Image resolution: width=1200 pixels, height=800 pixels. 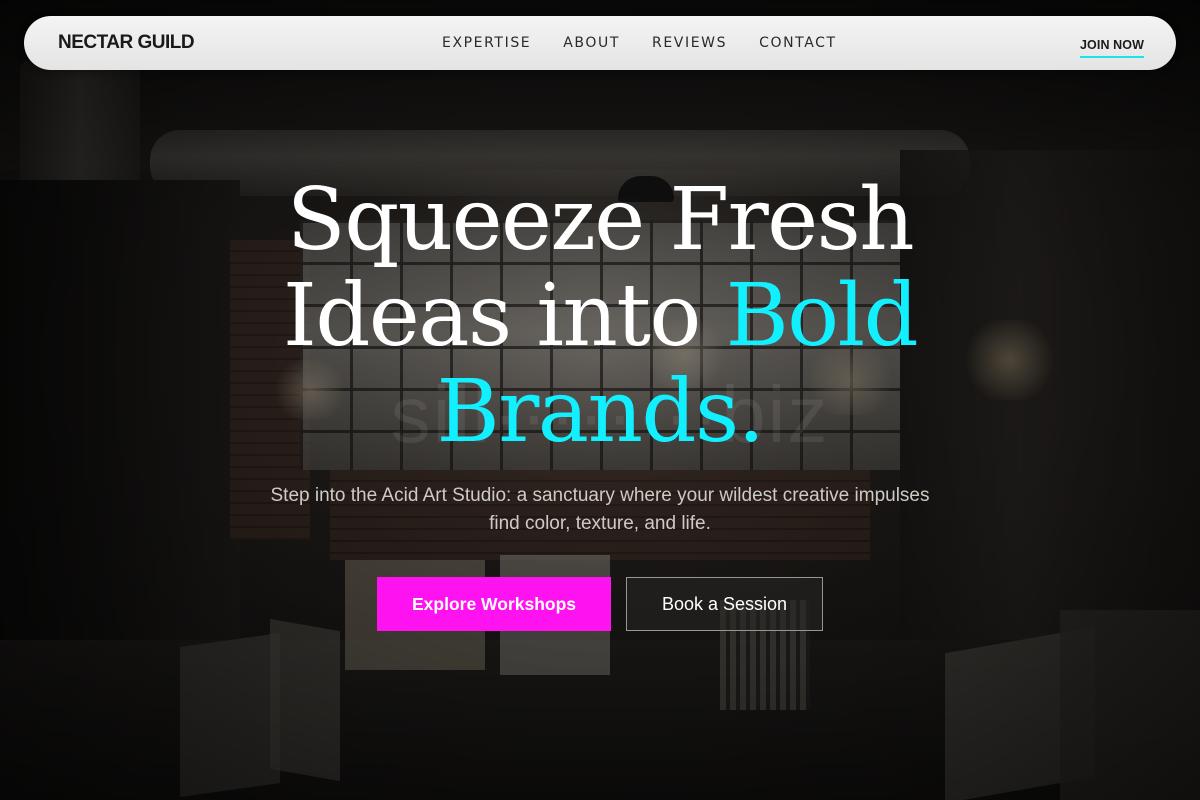 What do you see at coordinates (1112, 47) in the screenshot?
I see `join-now-link: JOIN NOW` at bounding box center [1112, 47].